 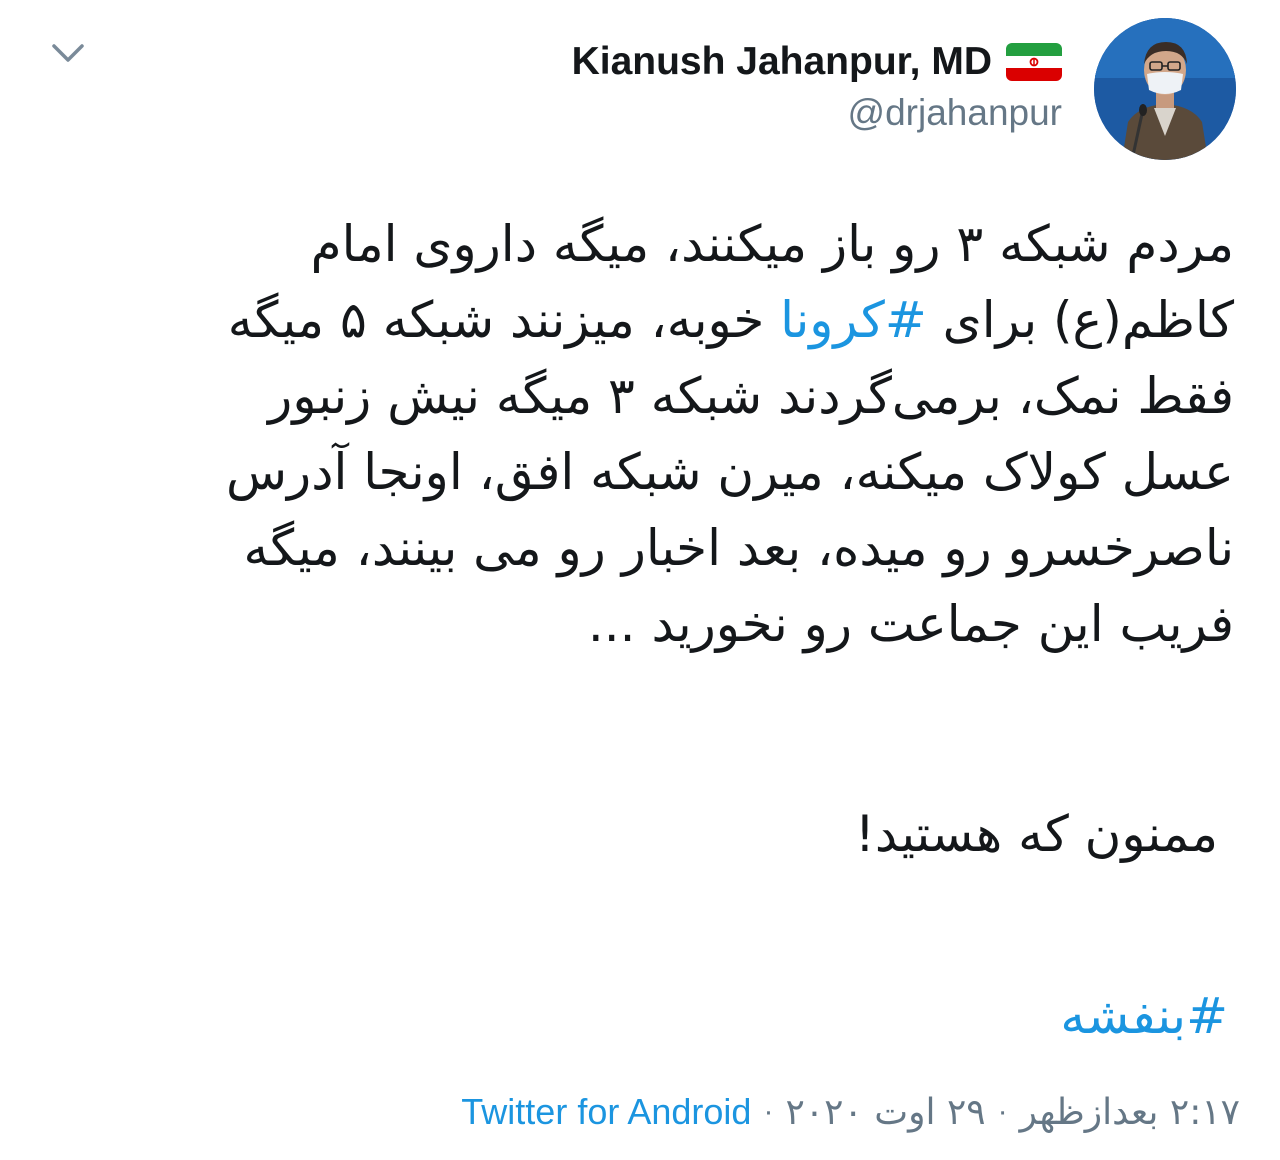 What do you see at coordinates (782, 62) in the screenshot?
I see `display-name: Kianush Jahanpur, MD` at bounding box center [782, 62].